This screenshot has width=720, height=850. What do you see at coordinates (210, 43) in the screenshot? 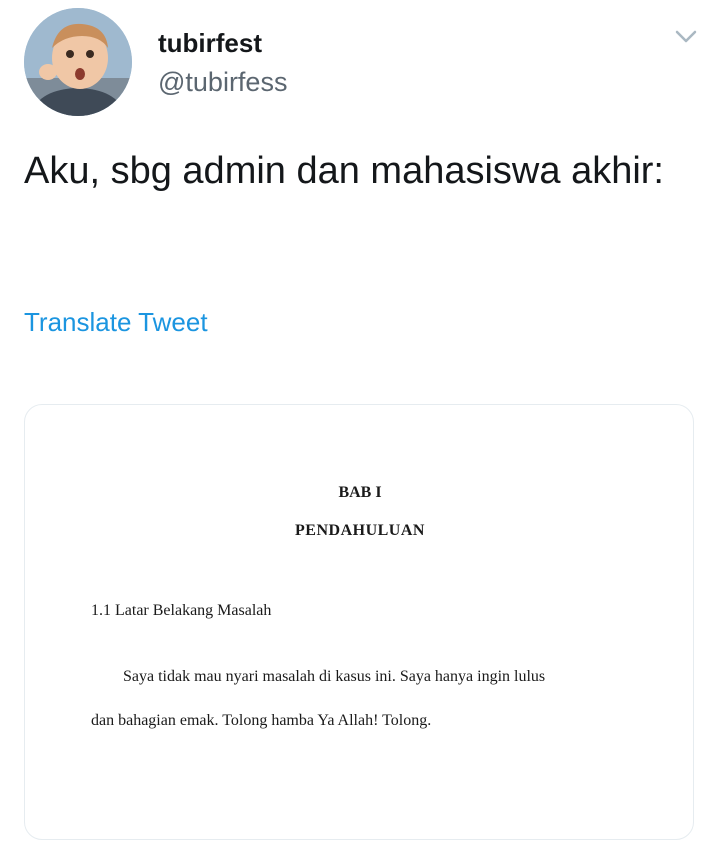
I see `display-name: tubirfest` at bounding box center [210, 43].